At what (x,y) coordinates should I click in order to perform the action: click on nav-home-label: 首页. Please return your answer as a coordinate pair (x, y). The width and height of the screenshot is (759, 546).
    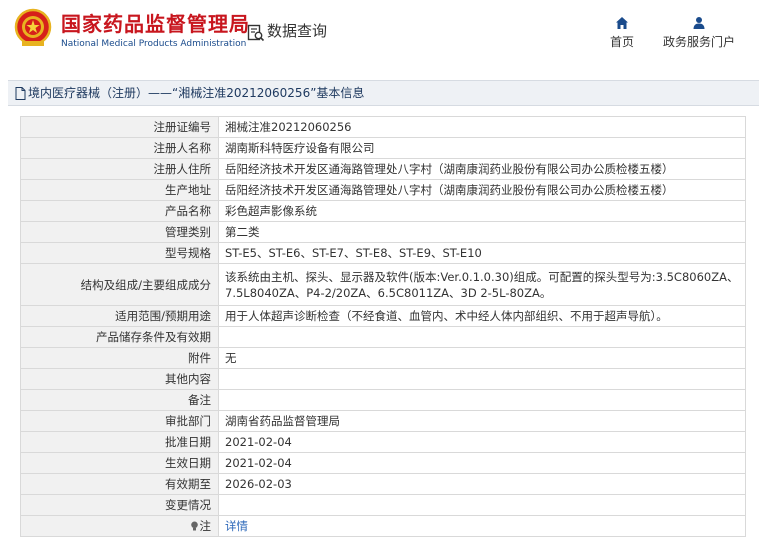
    Looking at the image, I should click on (621, 42).